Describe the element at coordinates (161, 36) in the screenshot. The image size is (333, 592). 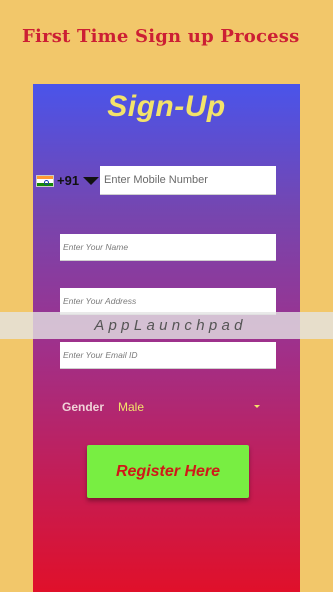
I see `page-heading: First Time Sign up Process` at that location.